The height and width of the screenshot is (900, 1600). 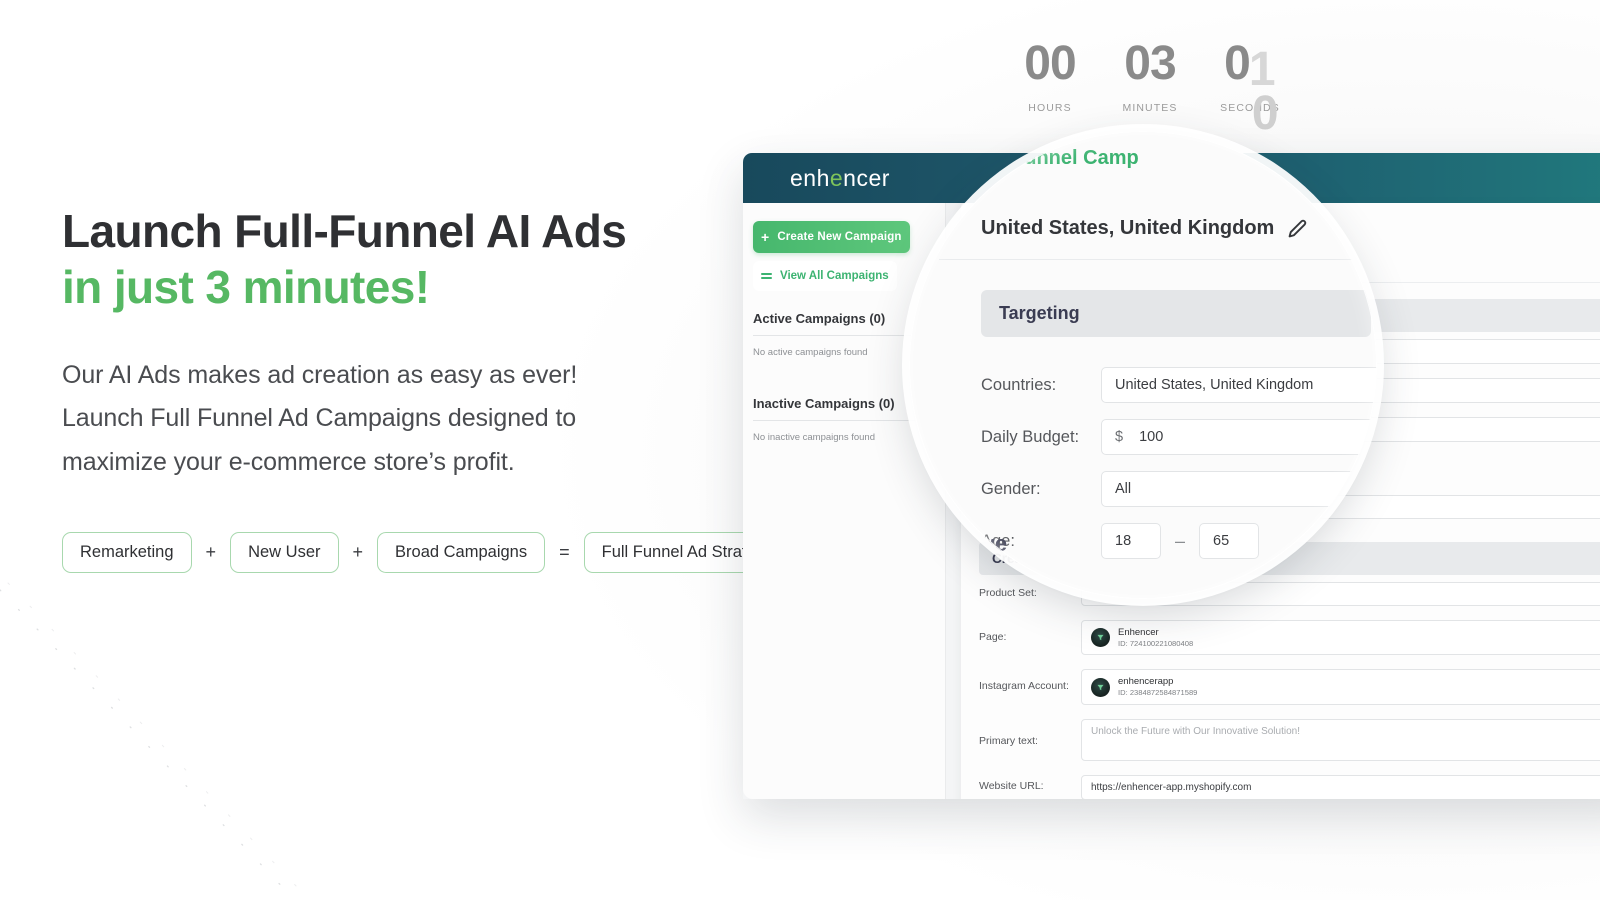 I want to click on magnified-title-row: United States, United Kingdom, so click(x=1144, y=228).